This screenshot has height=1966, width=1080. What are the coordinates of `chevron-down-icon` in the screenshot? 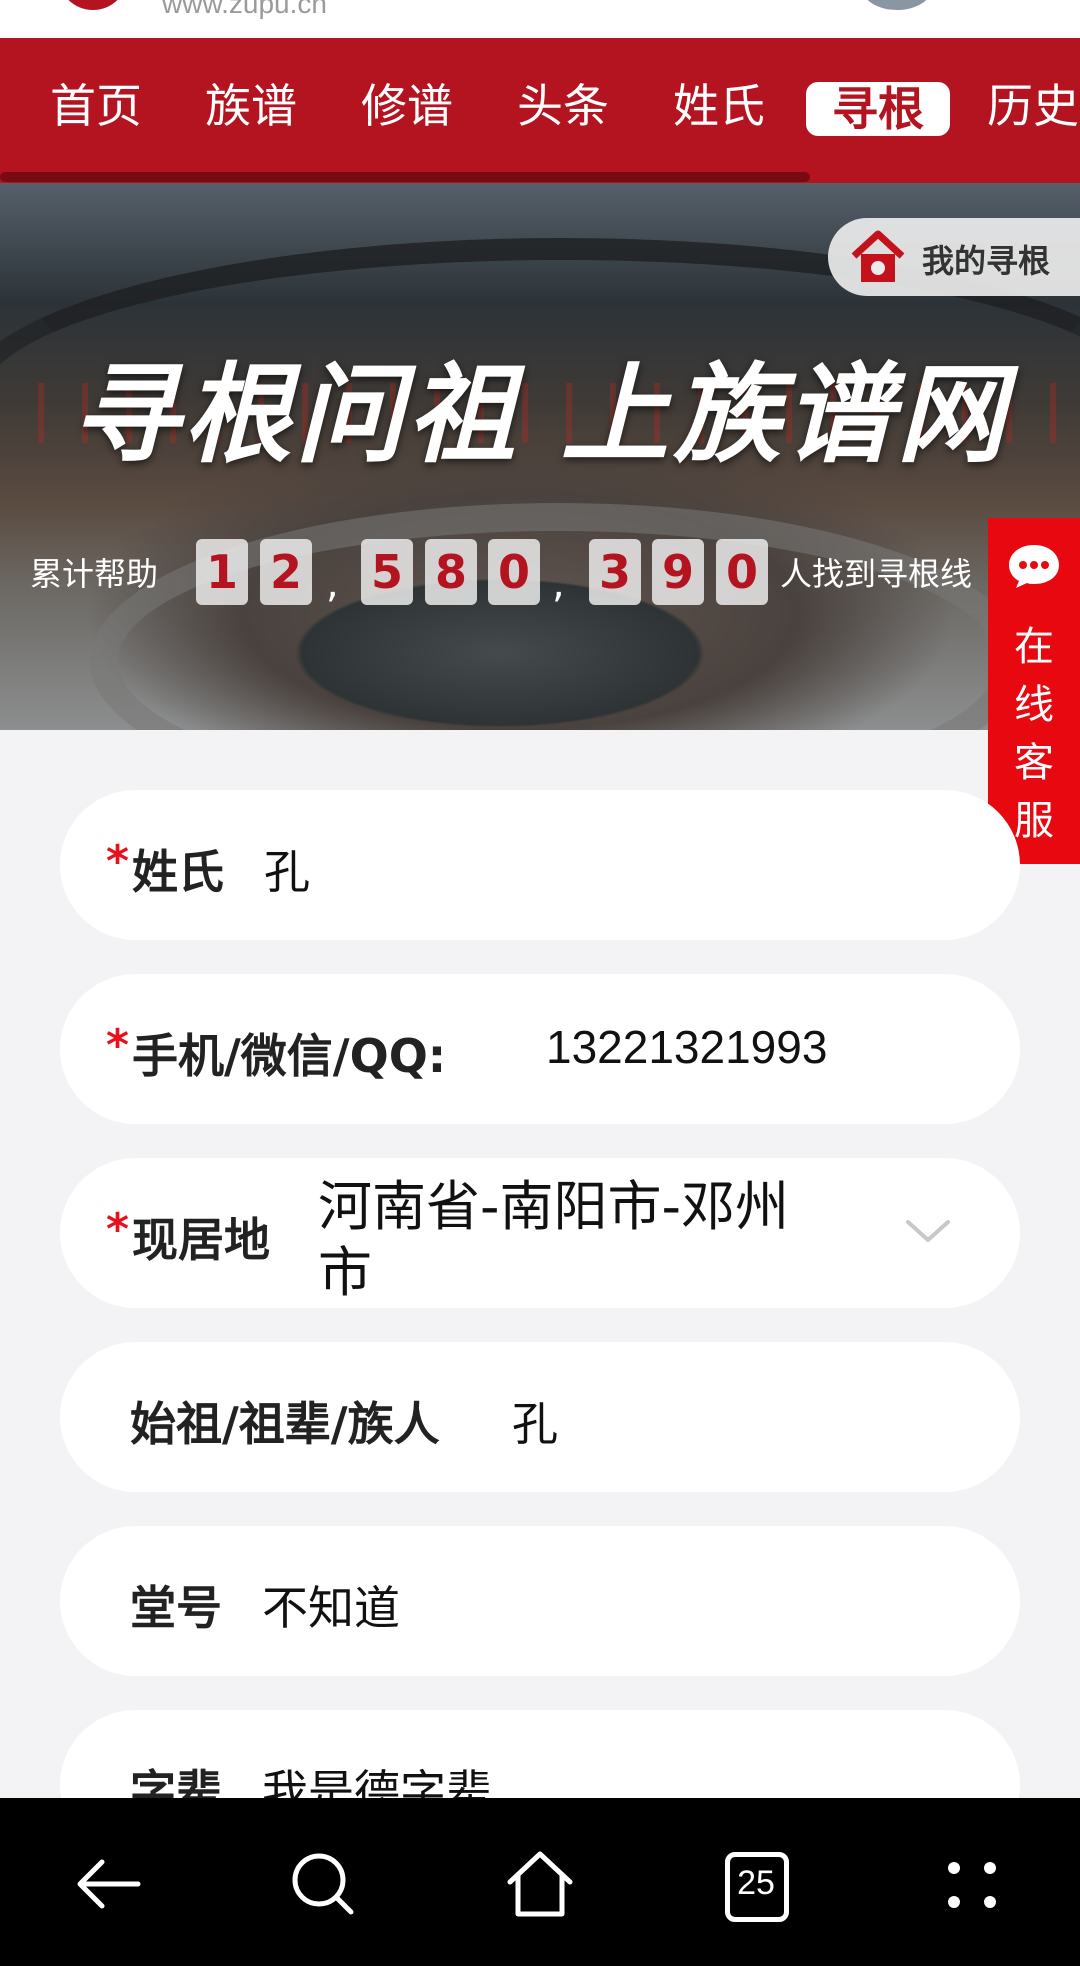 It's located at (928, 1232).